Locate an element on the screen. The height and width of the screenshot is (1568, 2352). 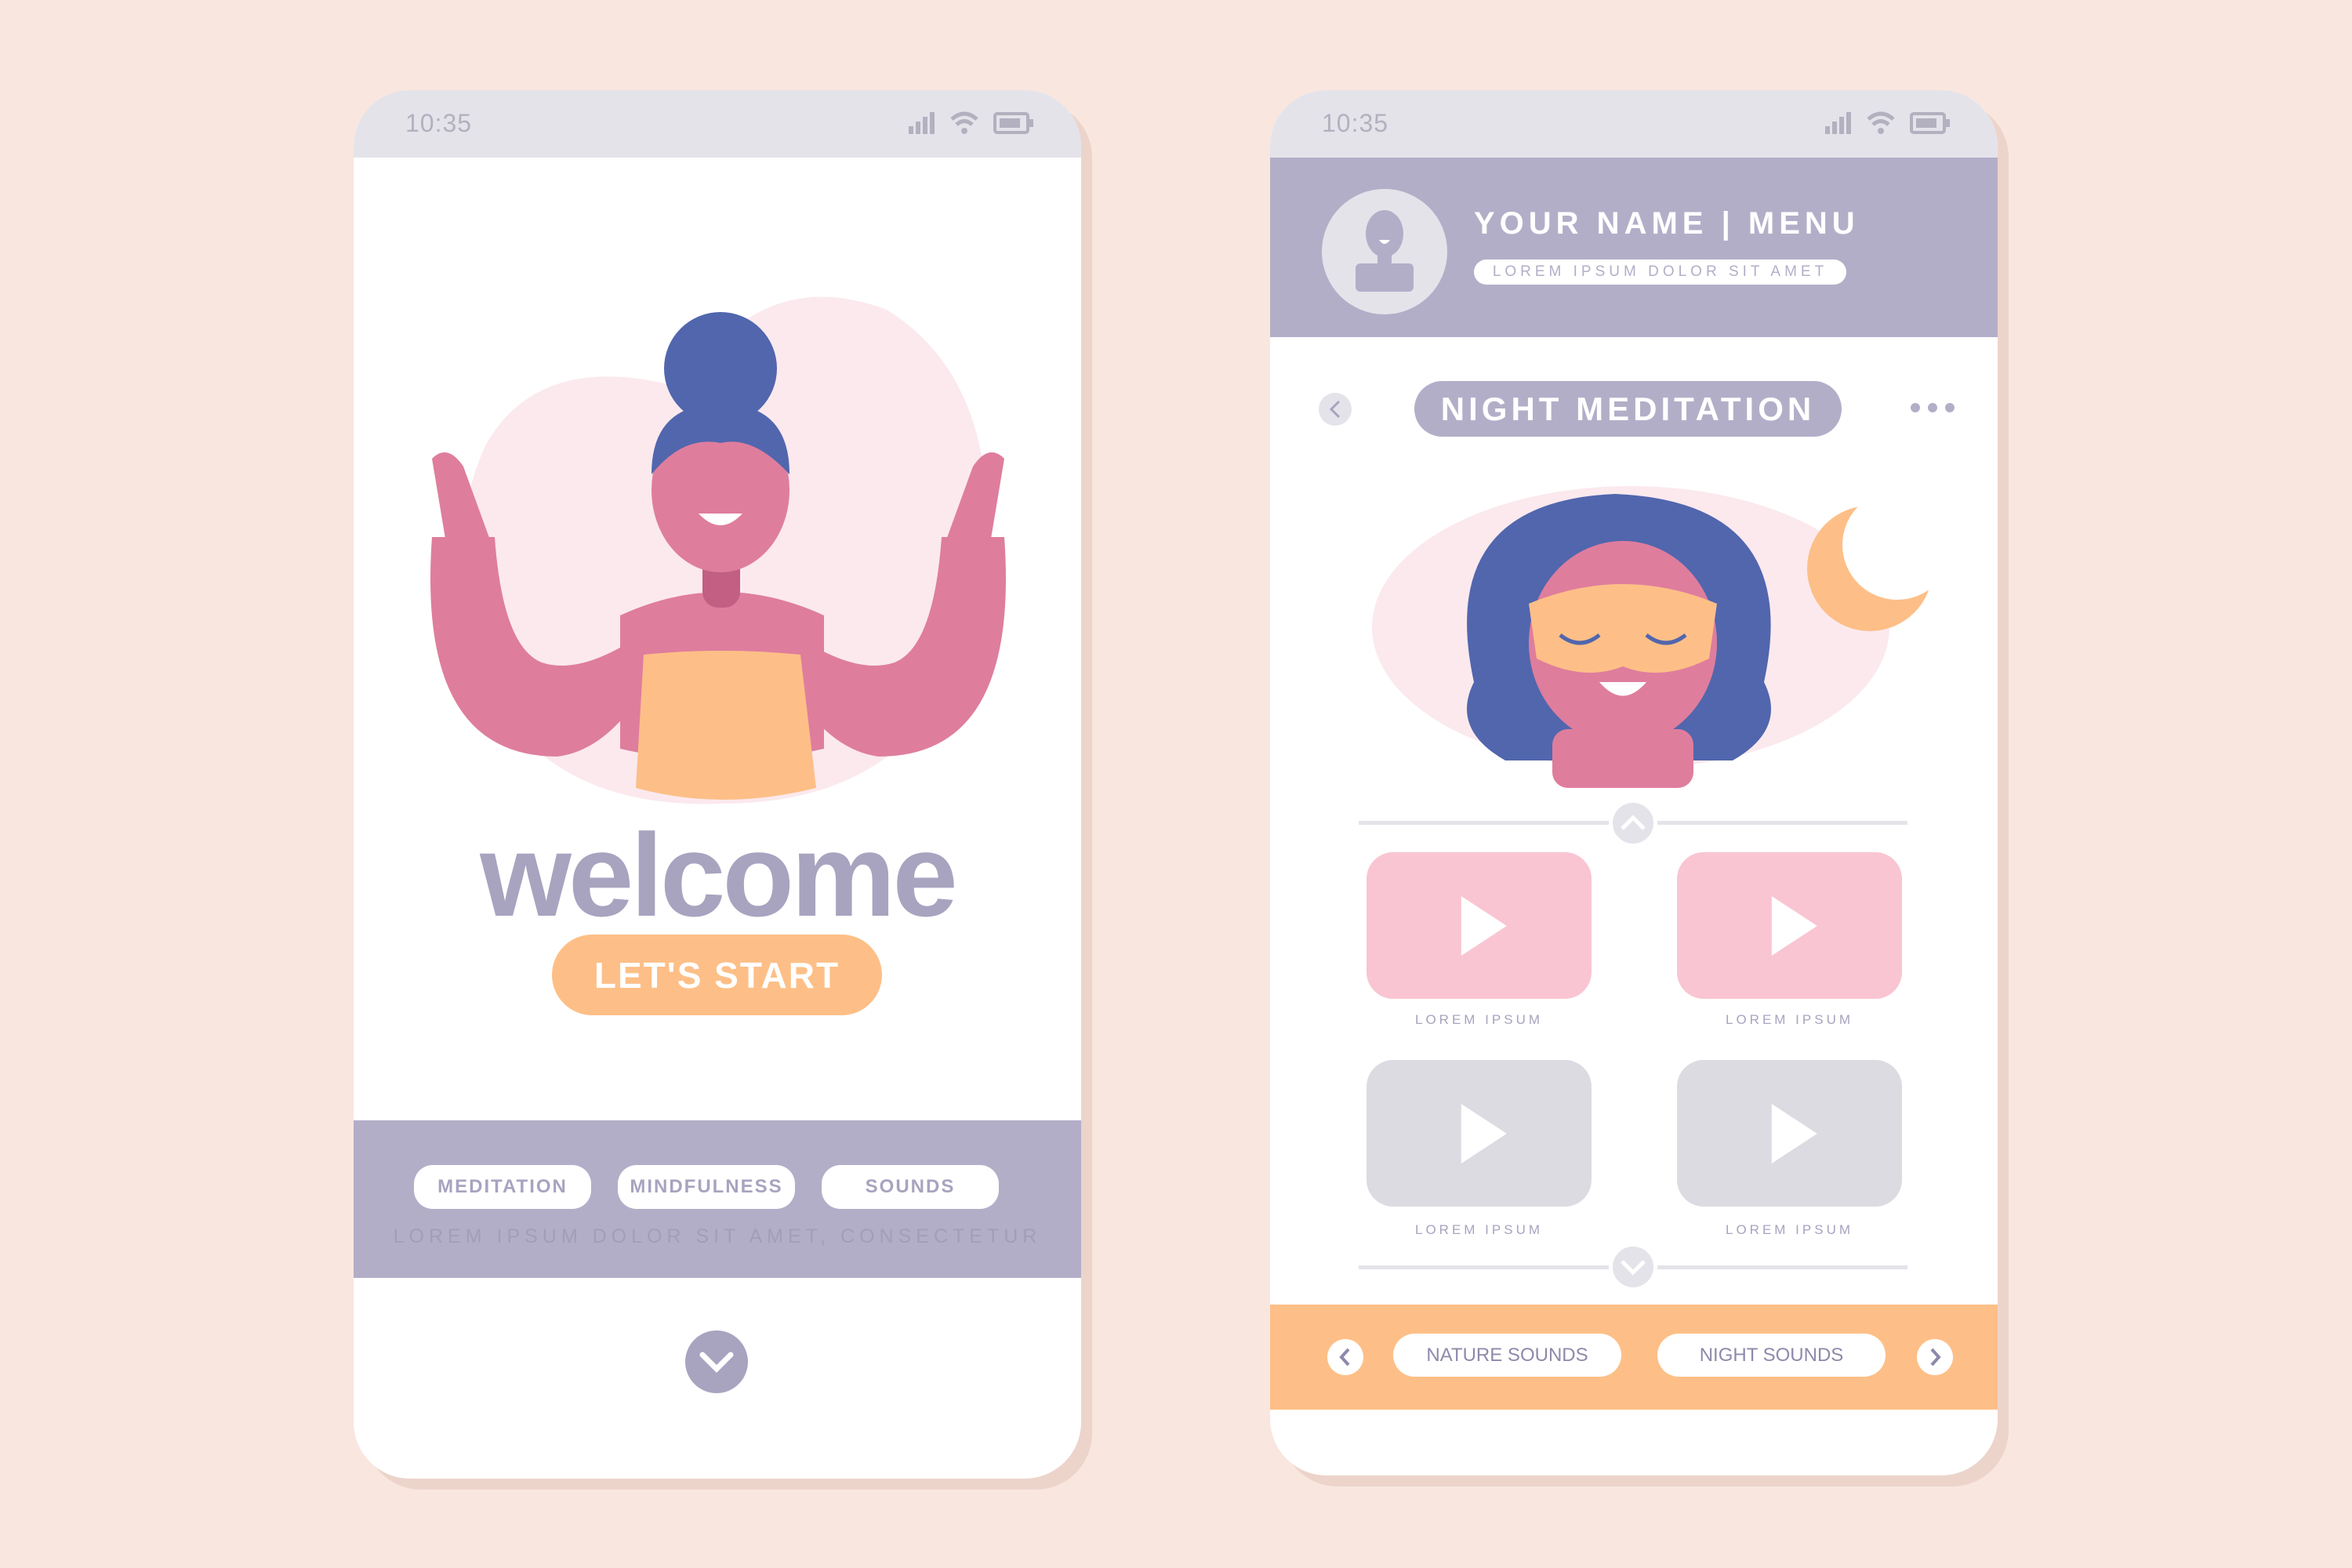
prev-chevron-icon is located at coordinates (1345, 1357).